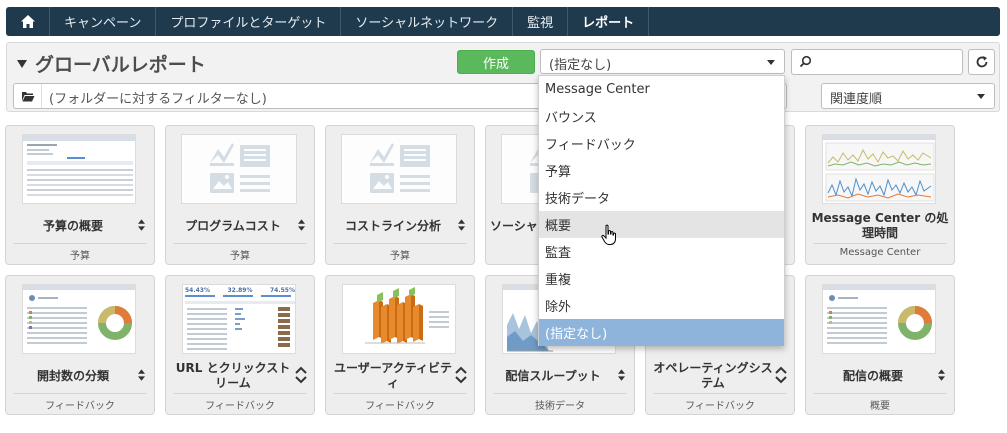 The width and height of the screenshot is (1007, 433). What do you see at coordinates (908, 96) in the screenshot?
I see `sort-select: 関連度順` at bounding box center [908, 96].